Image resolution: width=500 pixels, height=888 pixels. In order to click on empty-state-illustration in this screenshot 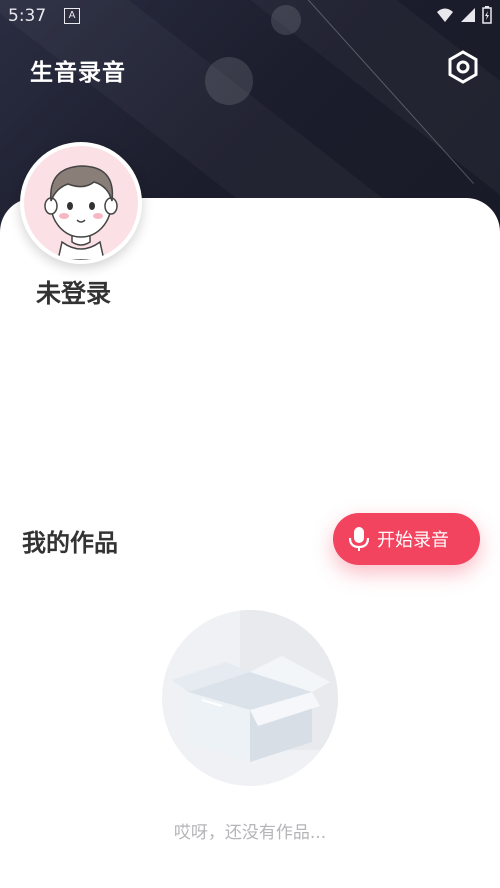, I will do `click(250, 698)`.